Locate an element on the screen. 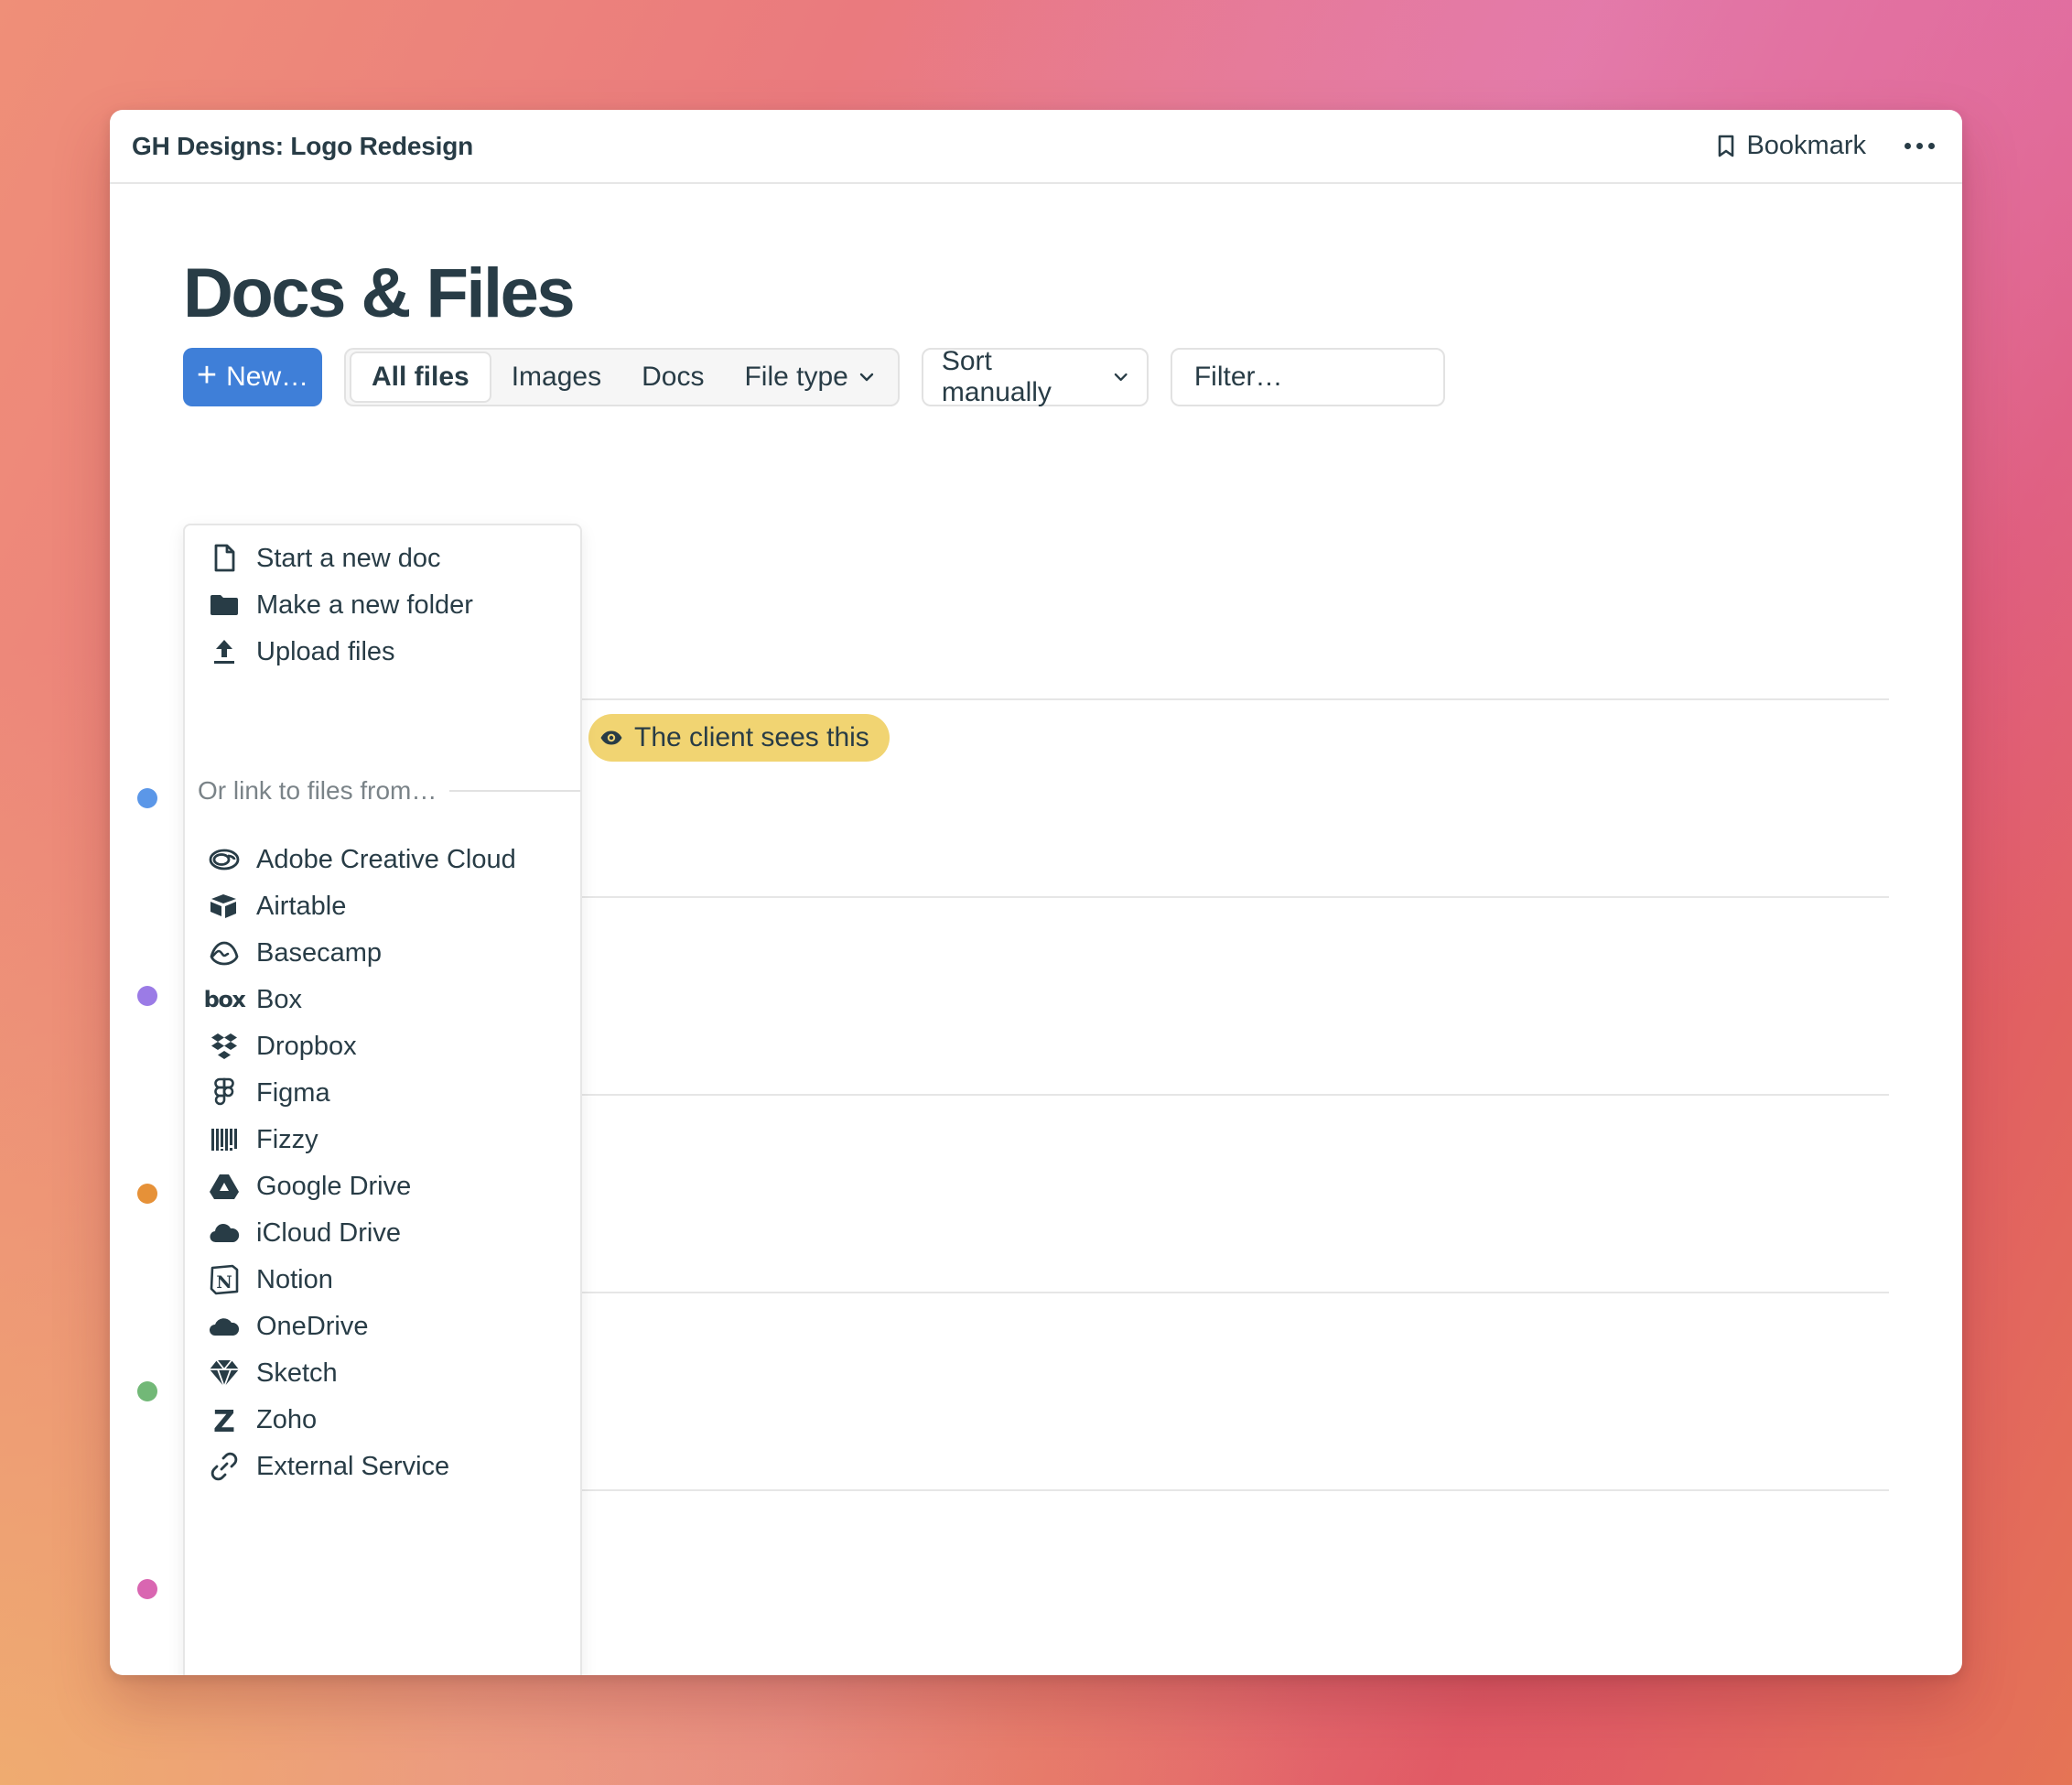 The image size is (2072, 1785). notion-logo-glyph: N is located at coordinates (224, 1282).